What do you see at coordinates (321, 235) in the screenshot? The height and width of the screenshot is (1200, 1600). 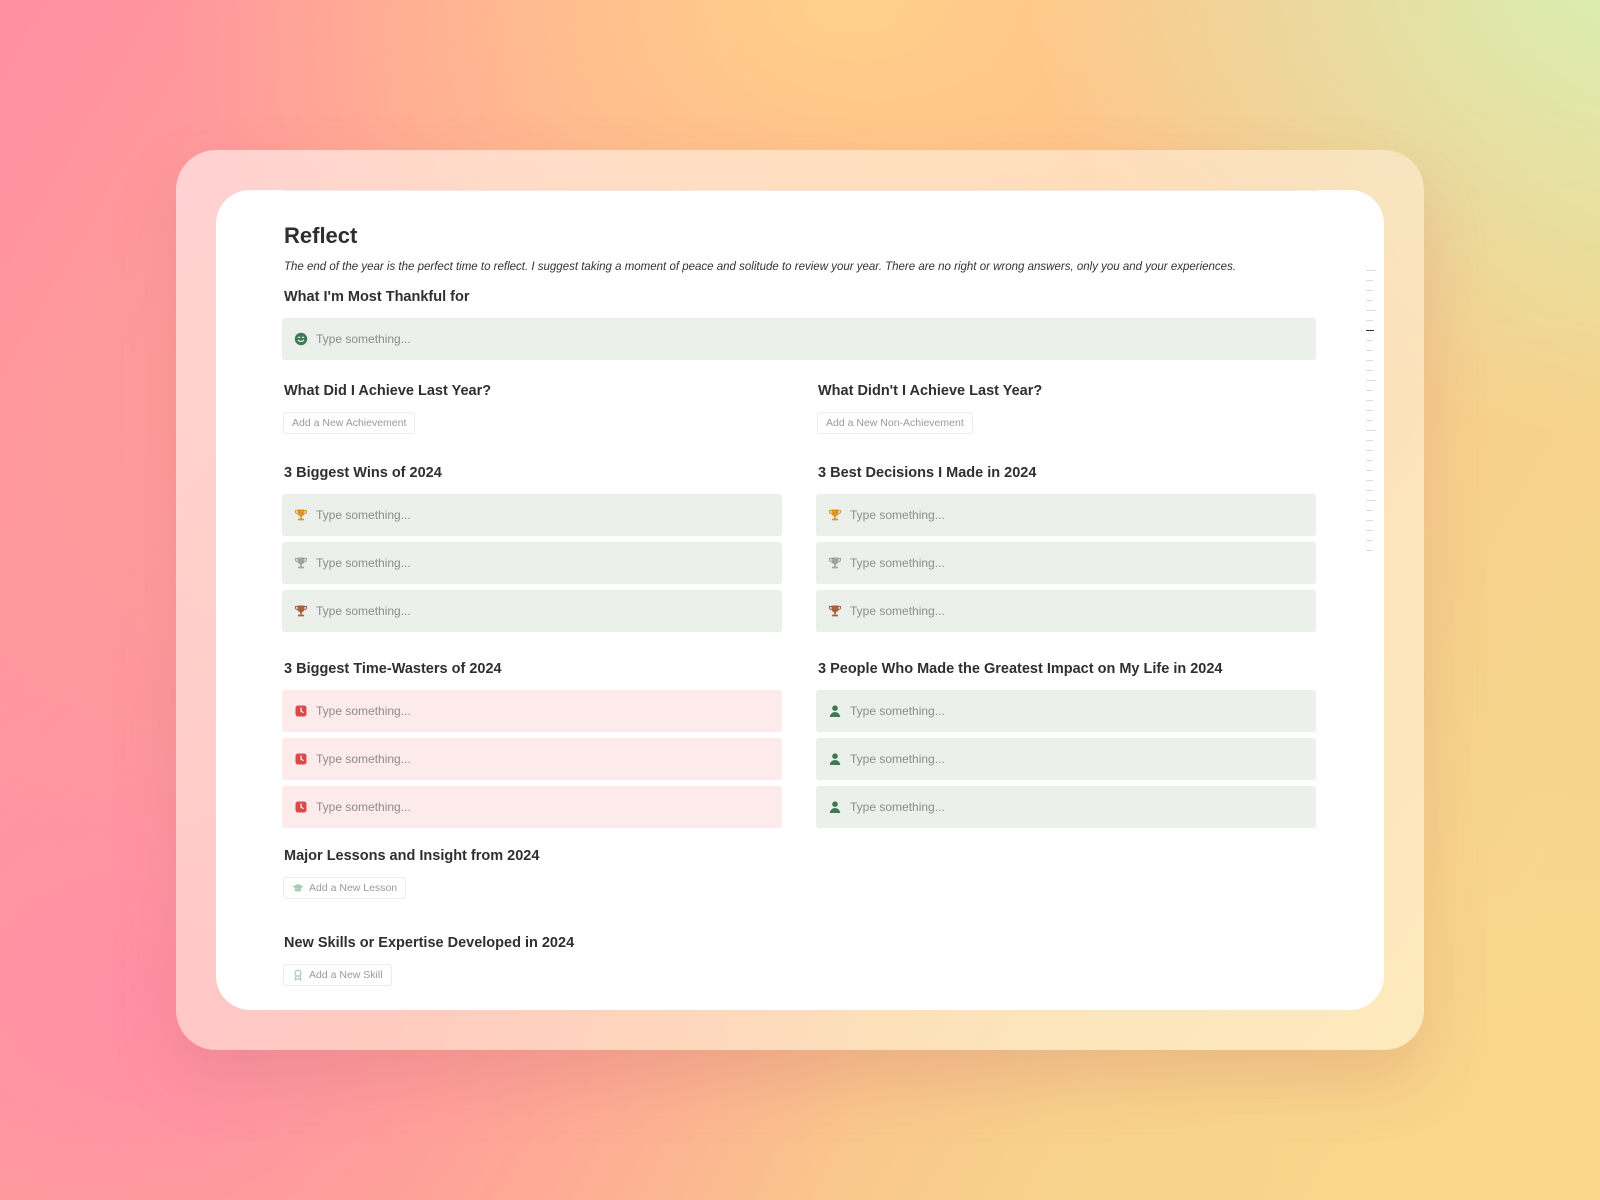 I see `page-title: Reflect` at bounding box center [321, 235].